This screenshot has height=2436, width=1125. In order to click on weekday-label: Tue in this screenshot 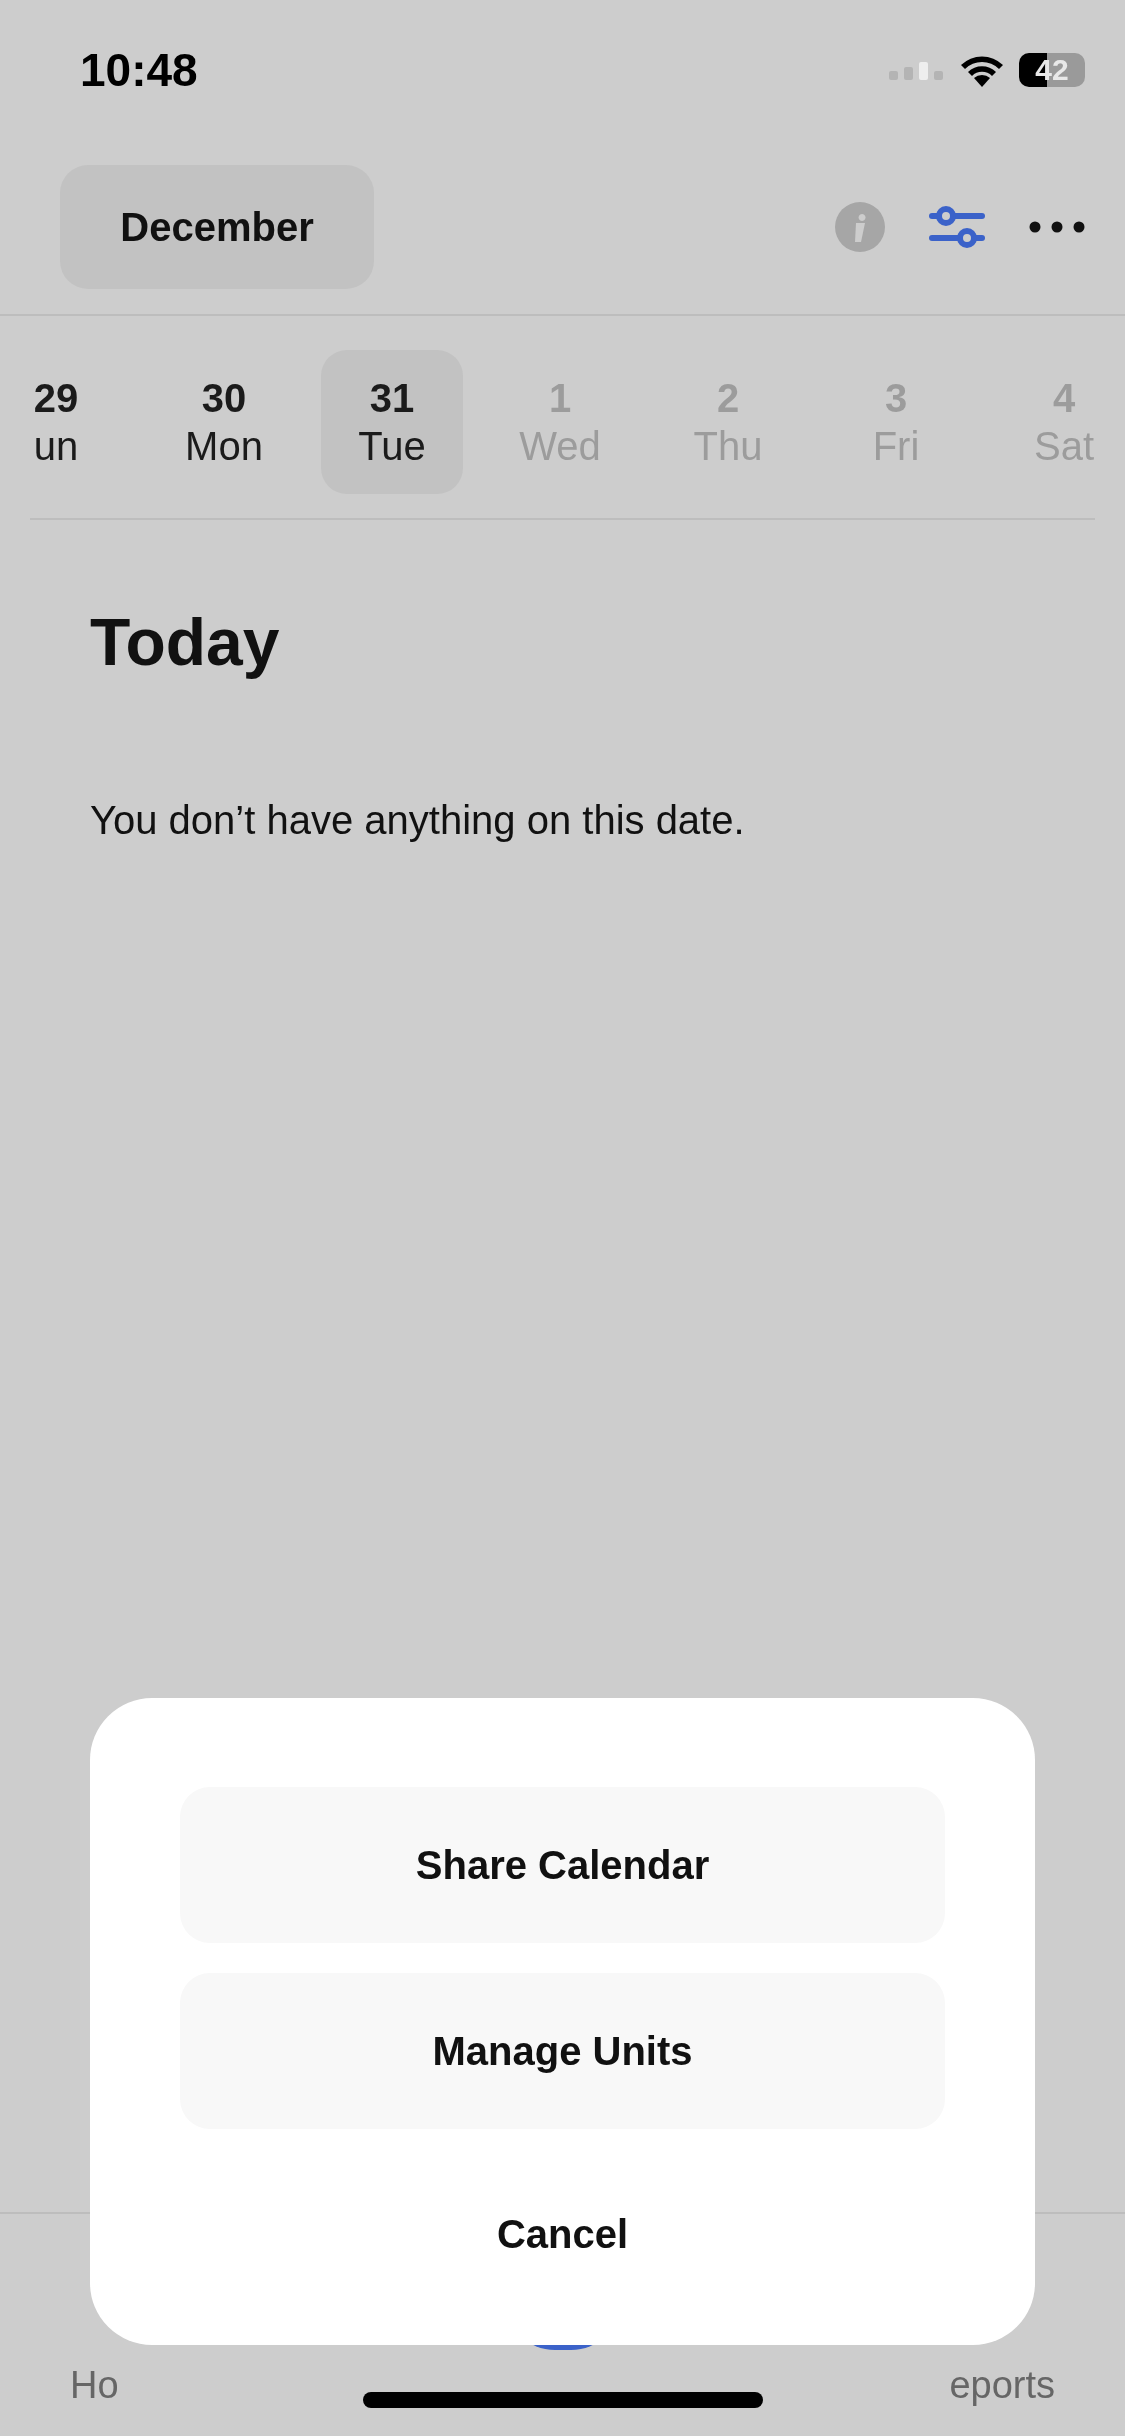, I will do `click(392, 446)`.